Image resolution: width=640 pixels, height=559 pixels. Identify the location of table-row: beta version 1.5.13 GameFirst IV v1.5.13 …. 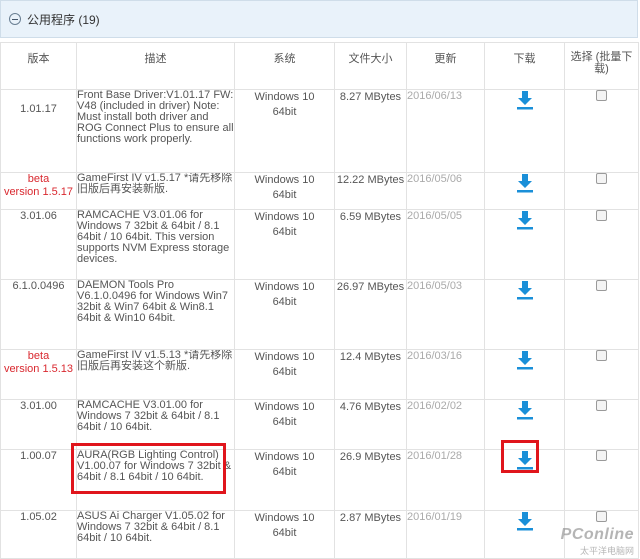
(319, 374).